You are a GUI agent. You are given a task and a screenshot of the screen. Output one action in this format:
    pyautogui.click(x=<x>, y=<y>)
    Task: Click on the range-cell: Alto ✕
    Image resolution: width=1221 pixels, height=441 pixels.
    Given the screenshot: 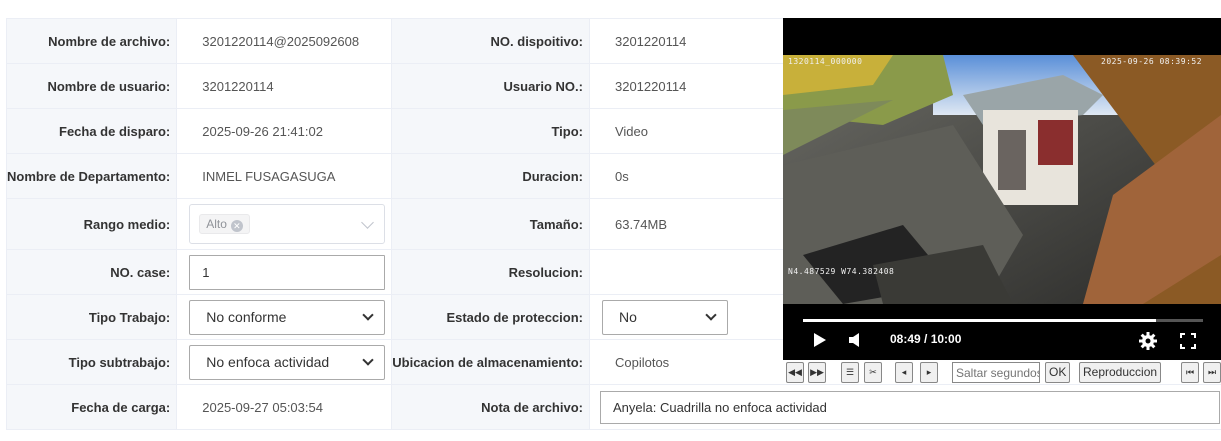 What is the action you would take?
    pyautogui.click(x=284, y=224)
    